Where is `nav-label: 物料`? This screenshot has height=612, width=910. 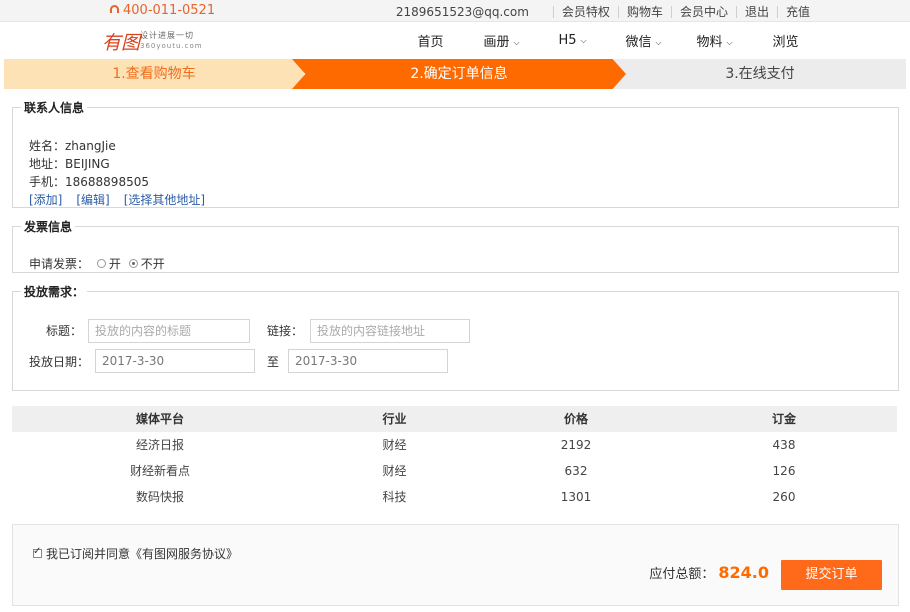 nav-label: 物料 is located at coordinates (709, 42).